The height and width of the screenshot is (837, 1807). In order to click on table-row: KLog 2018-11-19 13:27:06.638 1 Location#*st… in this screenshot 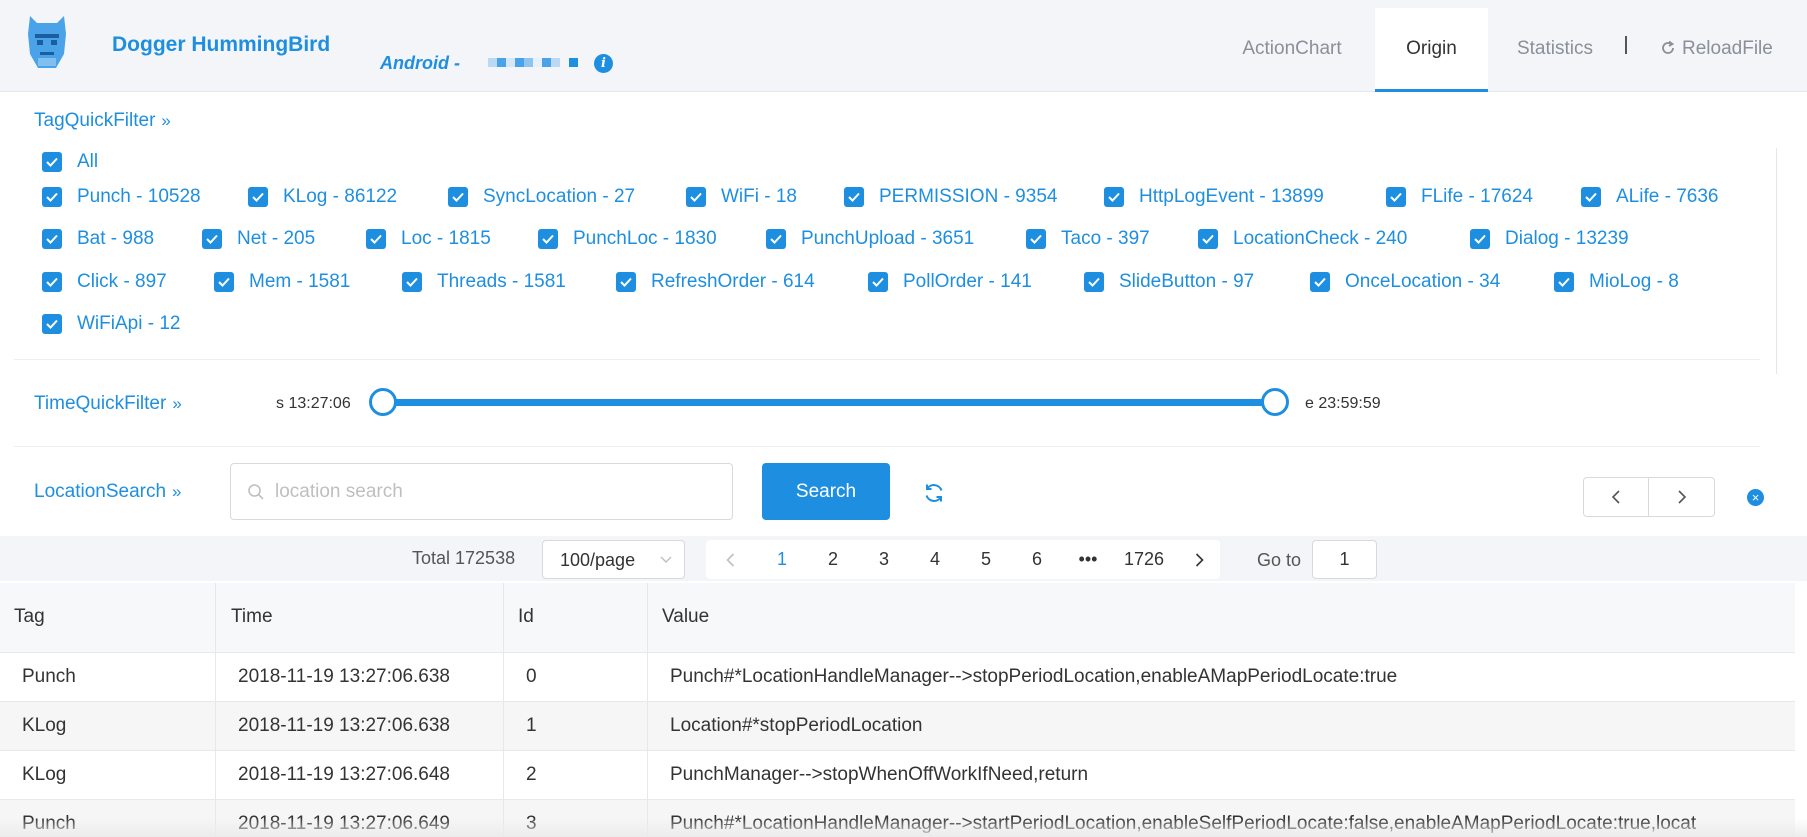, I will do `click(897, 726)`.